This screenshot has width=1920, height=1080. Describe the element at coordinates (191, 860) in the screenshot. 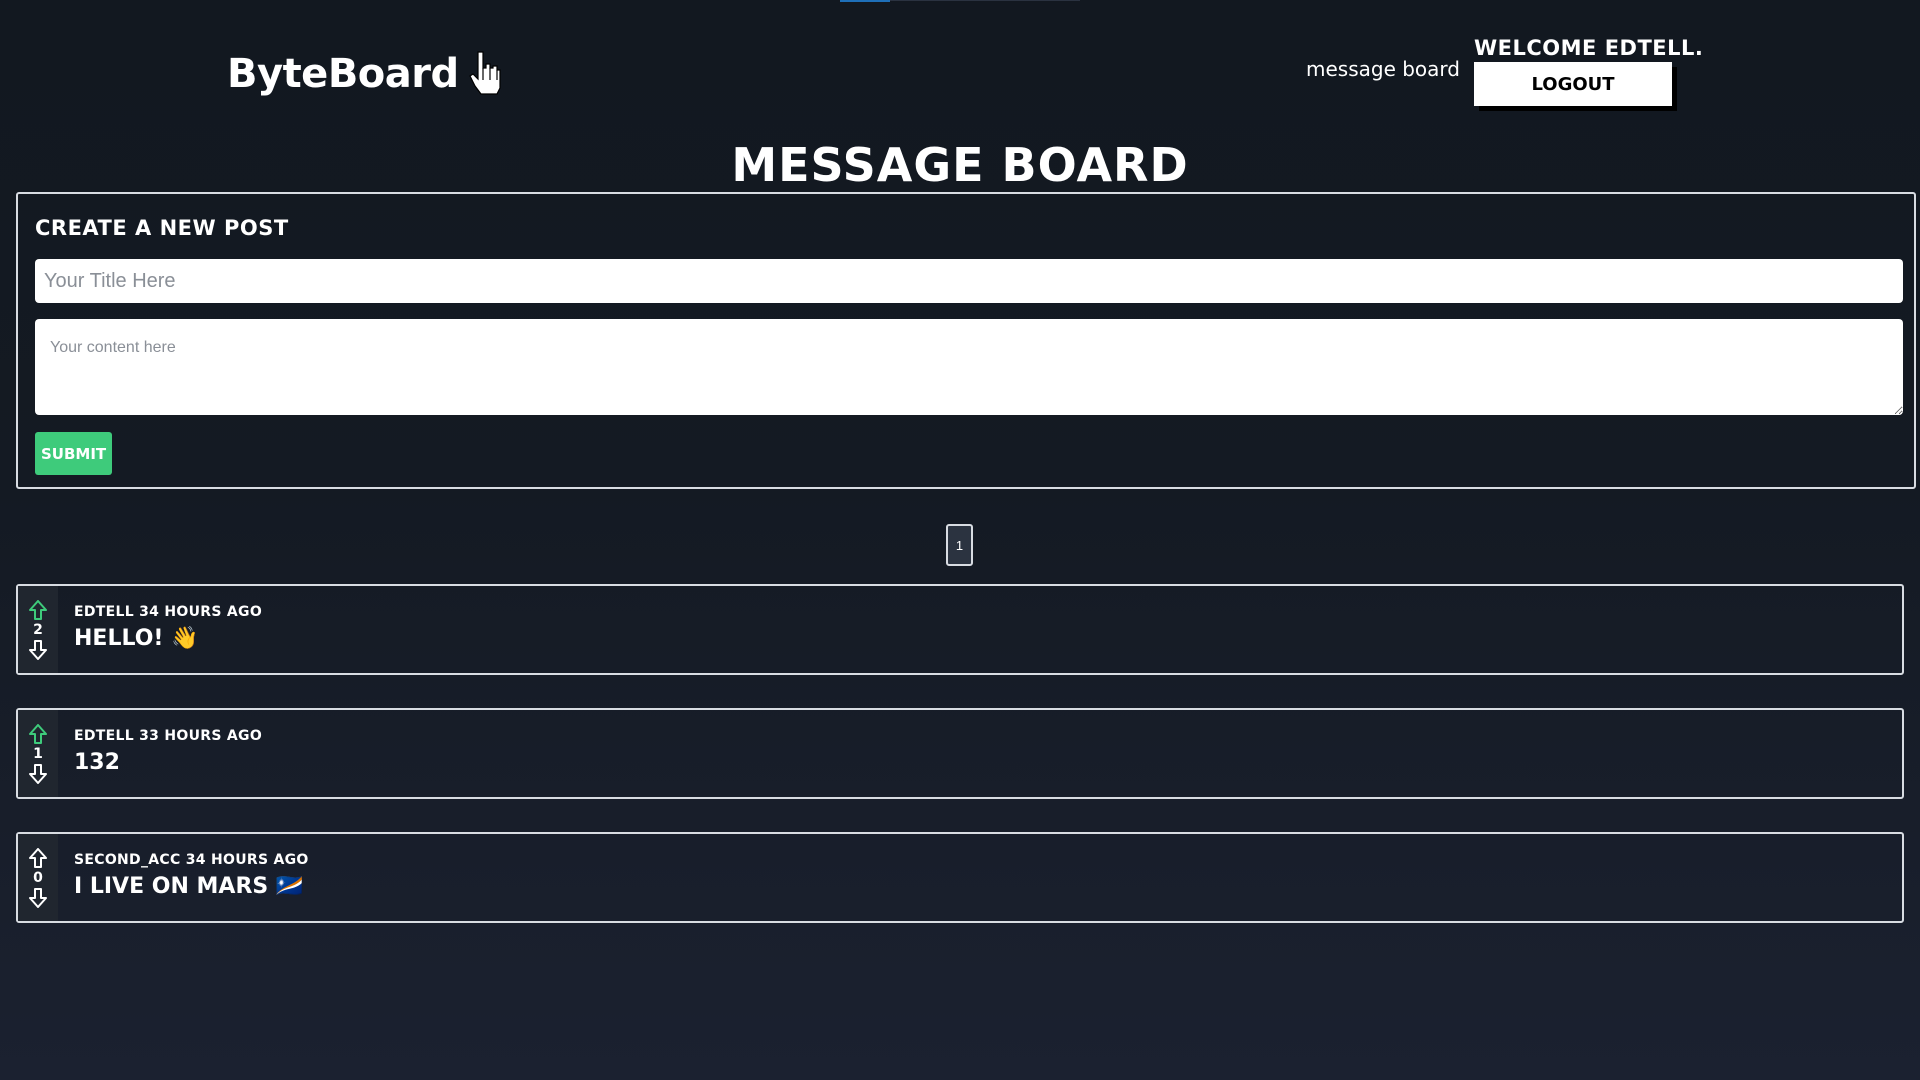

I see `post-meta: SECOND_ACC 34 HOURS AGO` at that location.